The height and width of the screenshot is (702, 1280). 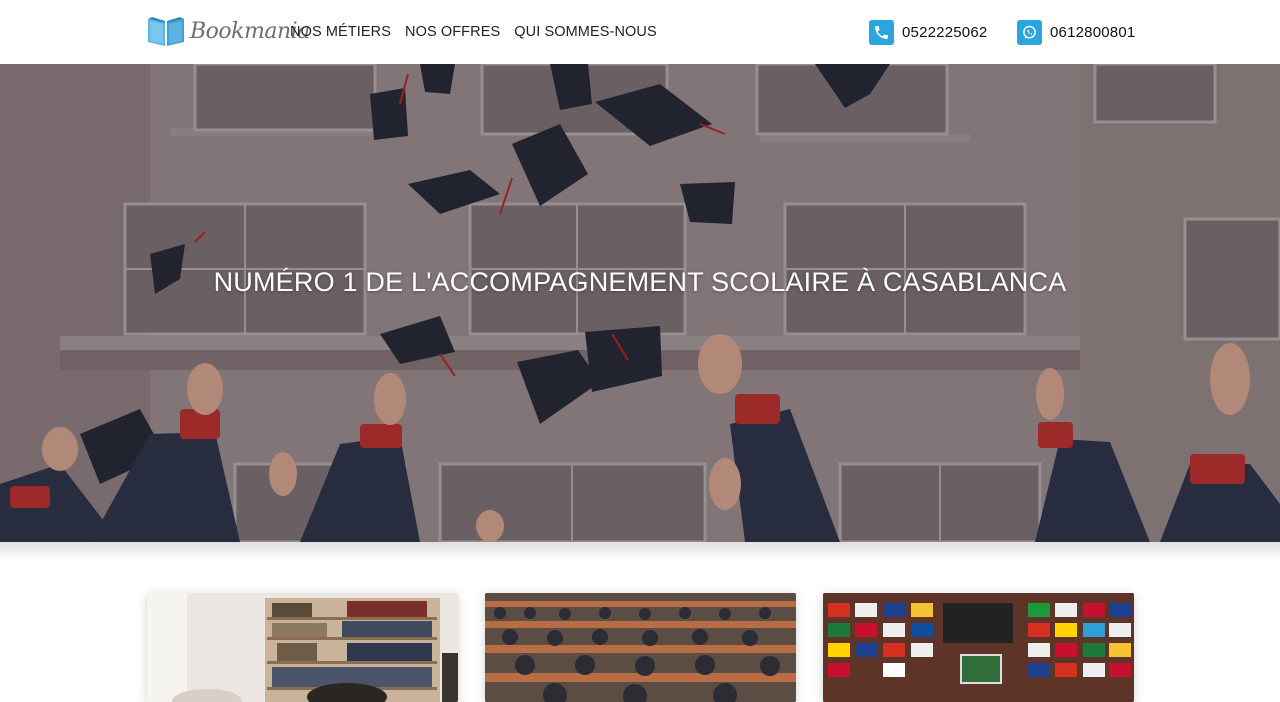 I want to click on card-library, so click(x=302, y=647).